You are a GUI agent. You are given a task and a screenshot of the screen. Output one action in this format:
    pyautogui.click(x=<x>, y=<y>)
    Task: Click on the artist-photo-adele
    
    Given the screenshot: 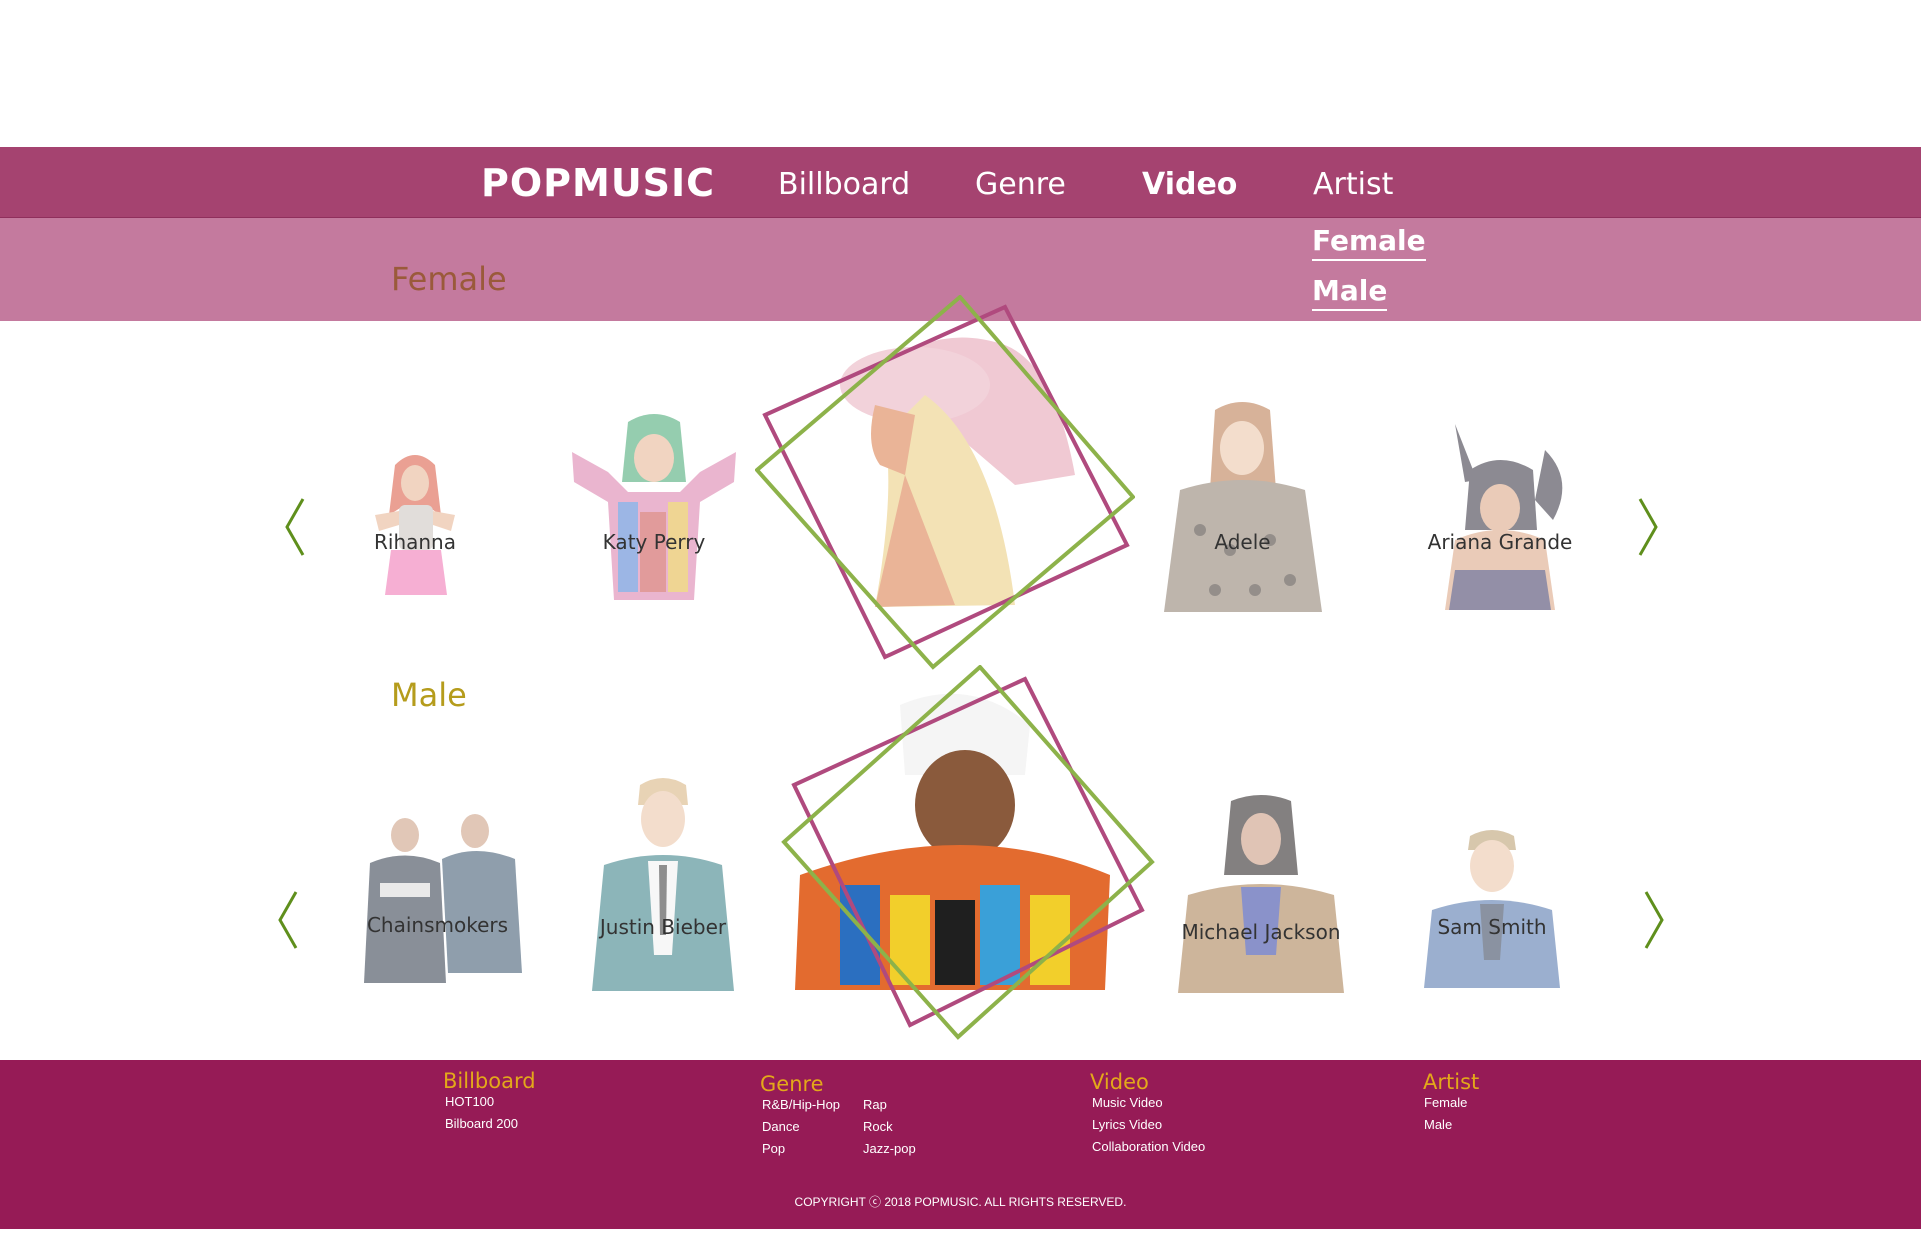 What is the action you would take?
    pyautogui.click(x=1243, y=507)
    